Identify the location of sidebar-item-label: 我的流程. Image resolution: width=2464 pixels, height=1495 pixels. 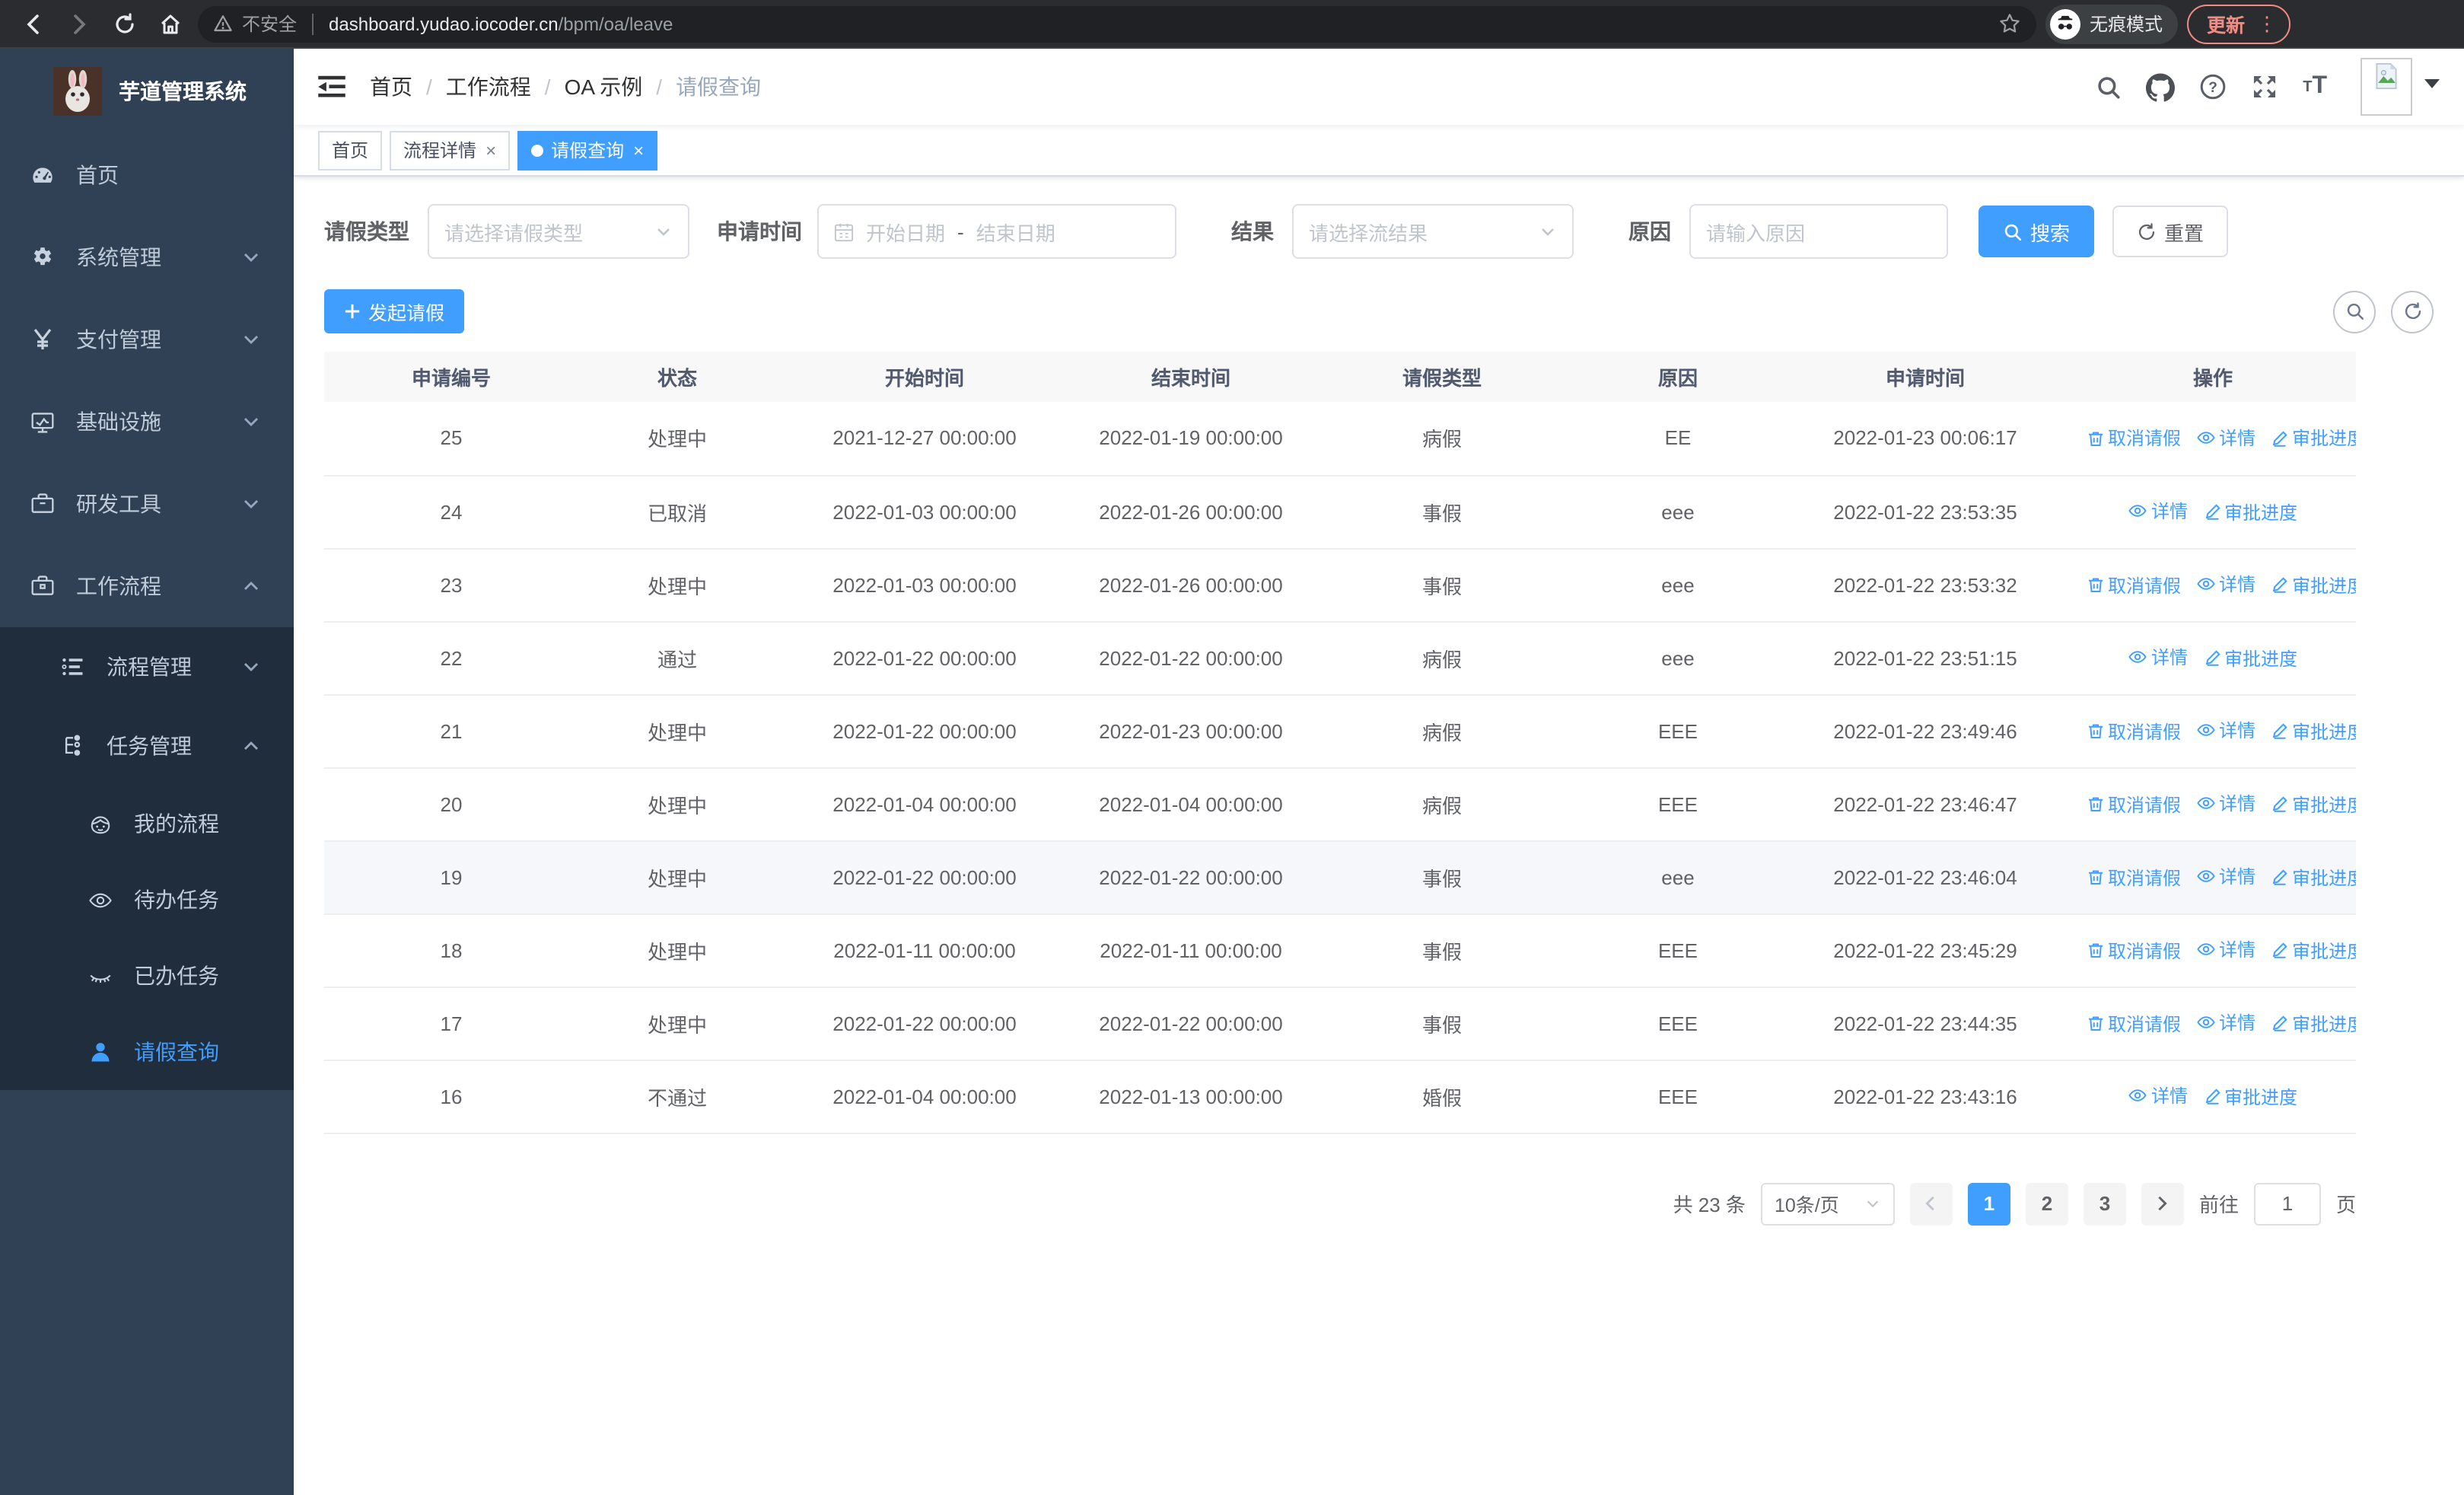
(176, 823).